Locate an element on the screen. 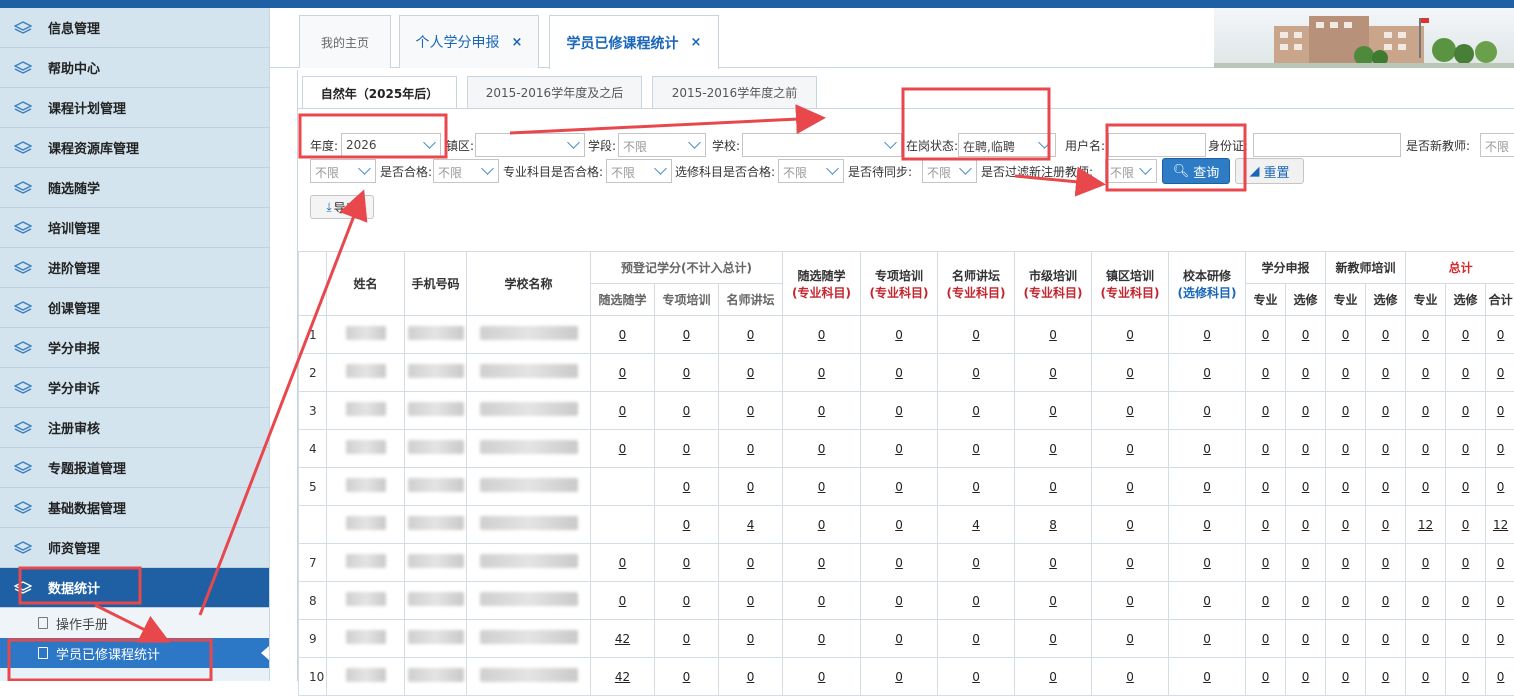 Image resolution: width=1514 pixels, height=696 pixels. row2-first-select: 不限 is located at coordinates (343, 171).